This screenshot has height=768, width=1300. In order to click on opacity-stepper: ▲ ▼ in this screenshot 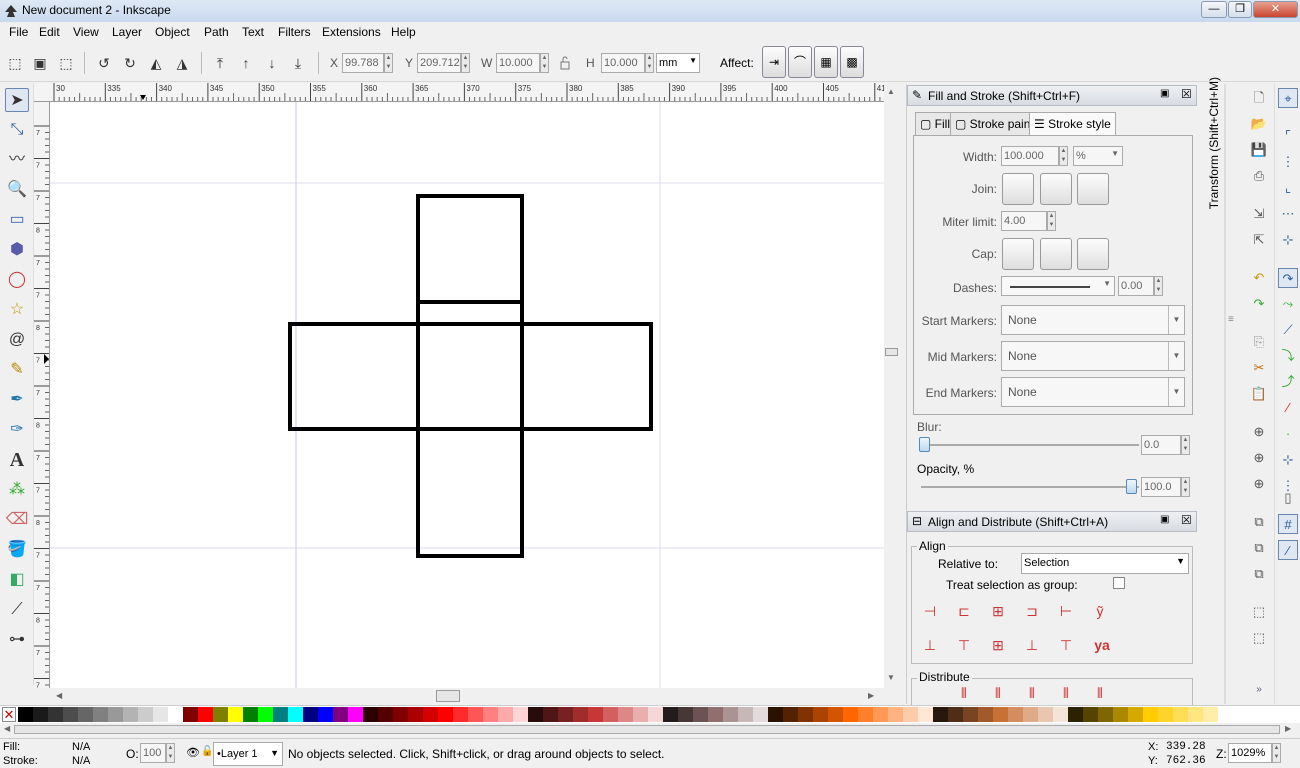, I will do `click(1185, 487)`.